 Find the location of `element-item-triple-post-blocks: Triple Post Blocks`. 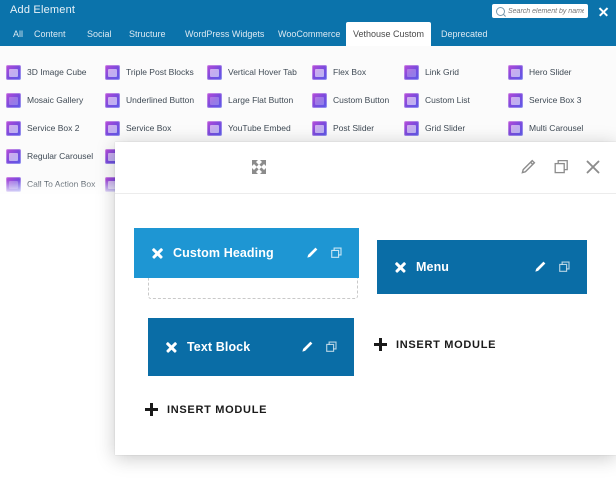

element-item-triple-post-blocks: Triple Post Blocks is located at coordinates (149, 72).